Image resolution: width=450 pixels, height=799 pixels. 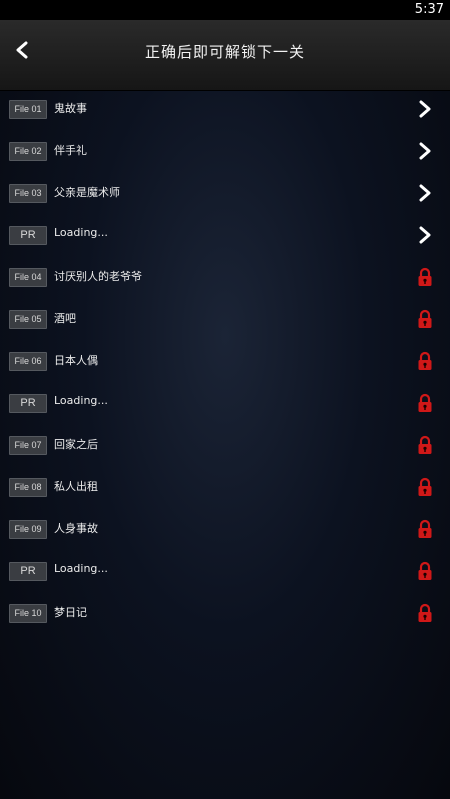 What do you see at coordinates (28, 529) in the screenshot?
I see `file-badge: File 09` at bounding box center [28, 529].